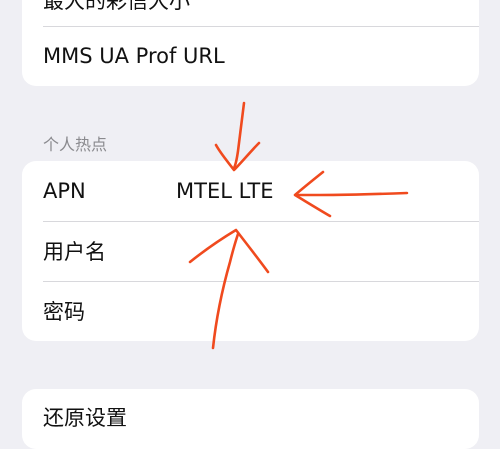 This screenshot has height=449, width=500. Describe the element at coordinates (351, 194) in the screenshot. I see `left-arrow-annotation` at that location.